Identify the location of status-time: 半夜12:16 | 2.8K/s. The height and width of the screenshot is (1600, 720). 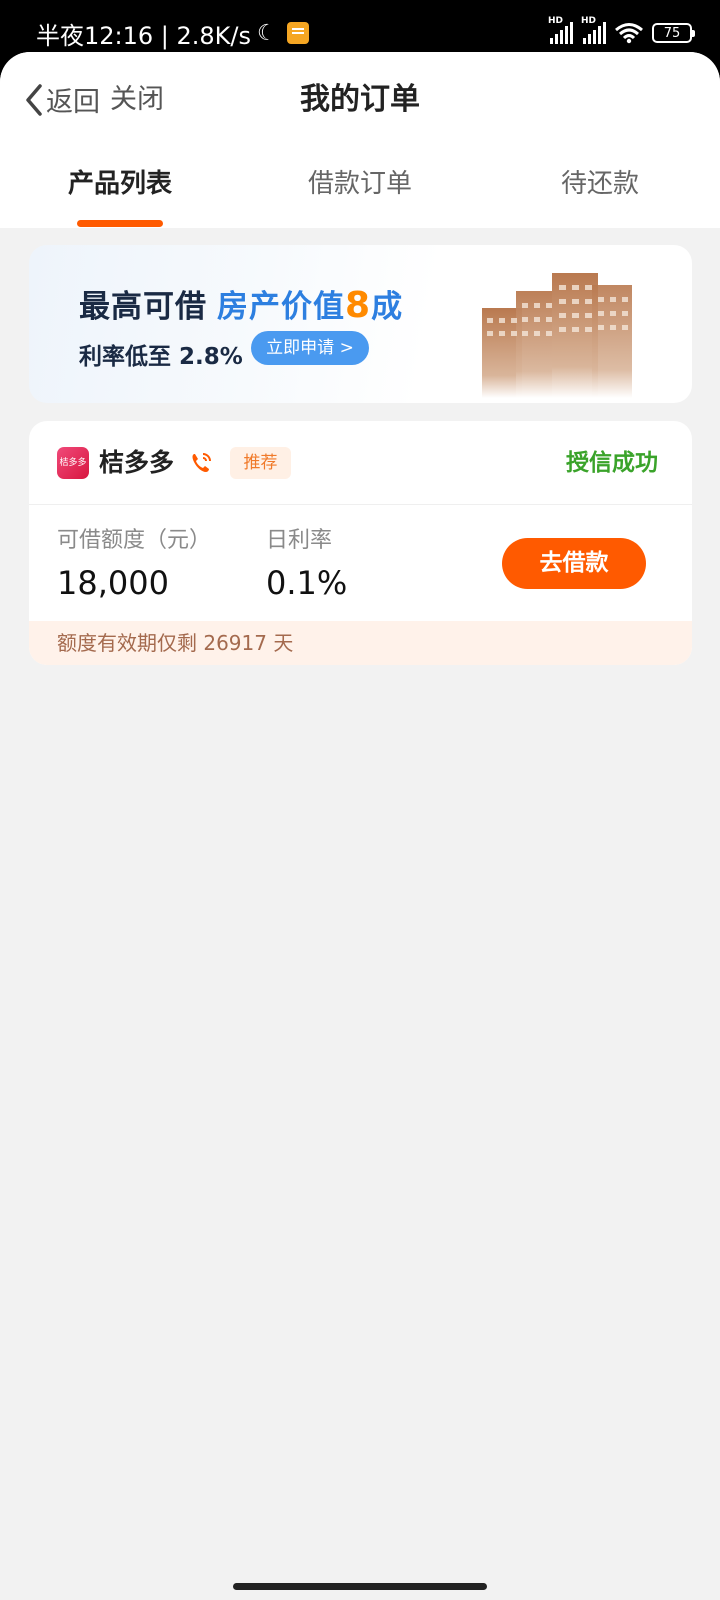
(144, 35).